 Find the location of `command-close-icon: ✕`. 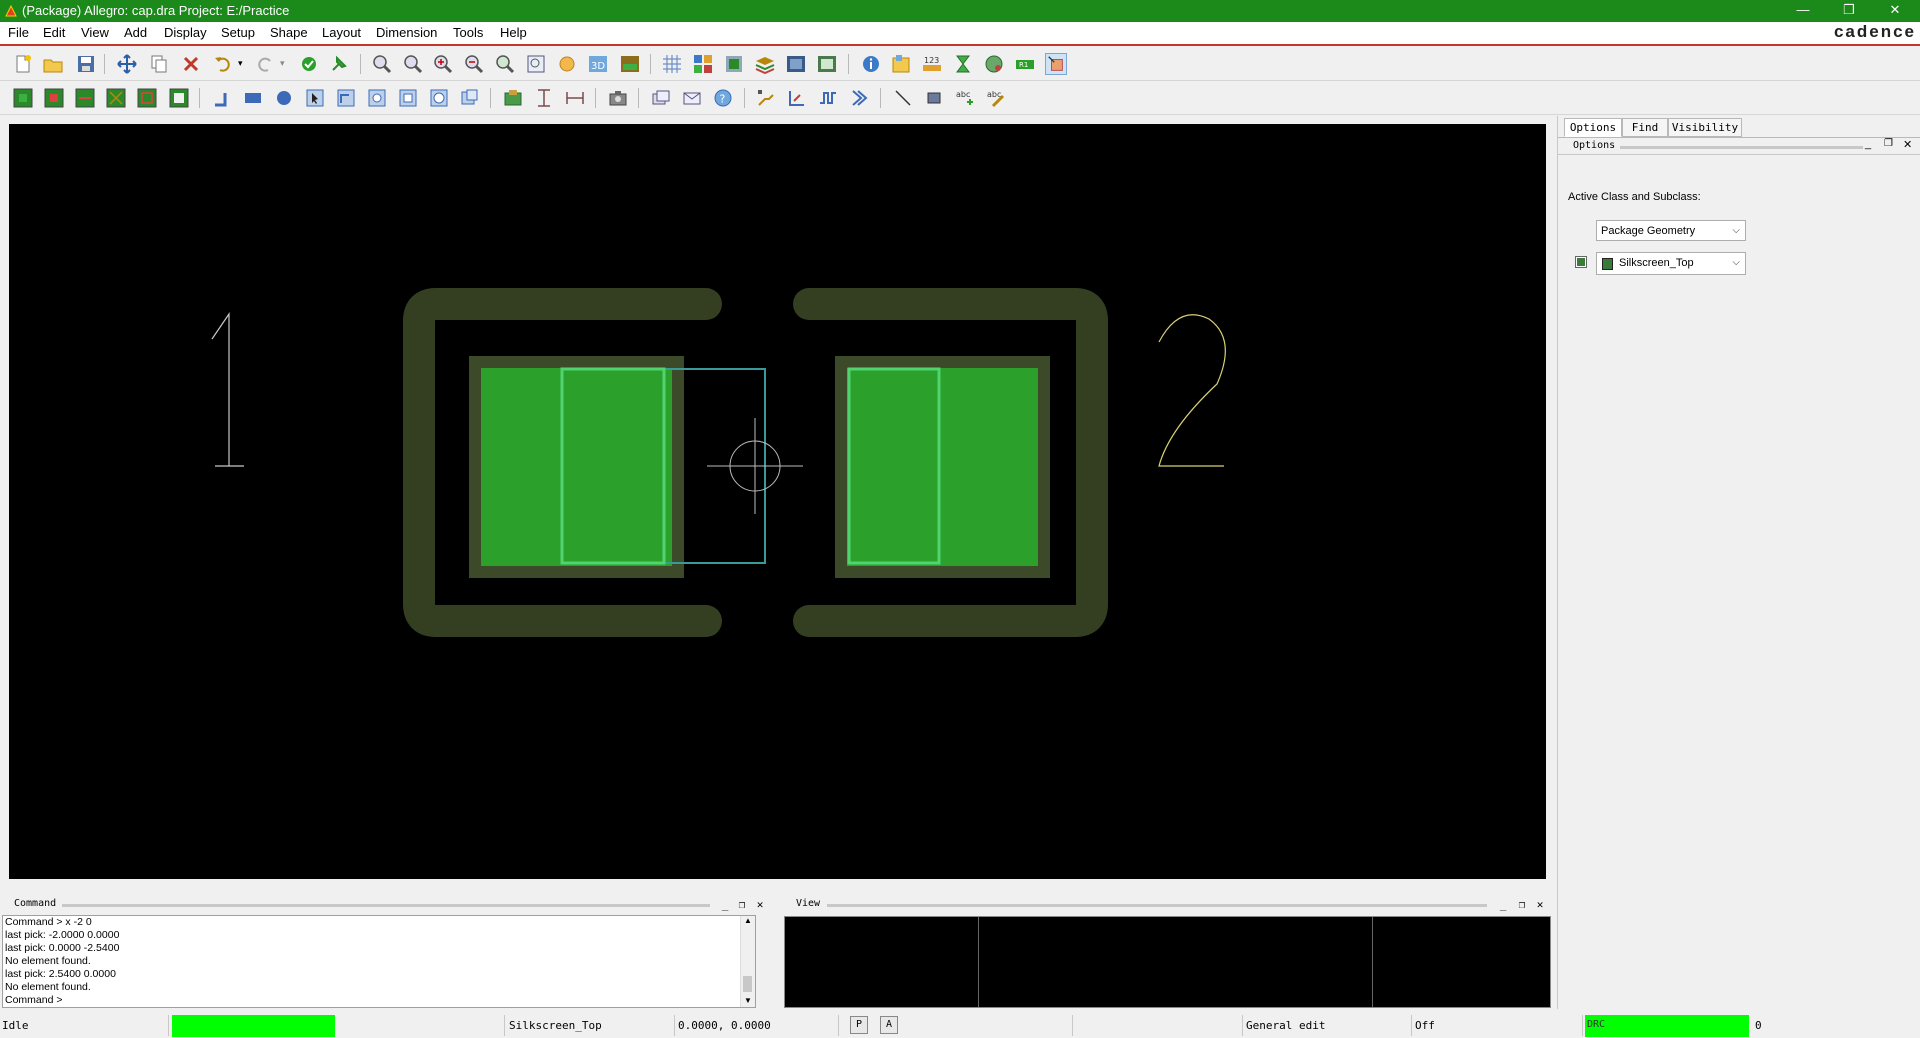

command-close-icon: ✕ is located at coordinates (760, 904).